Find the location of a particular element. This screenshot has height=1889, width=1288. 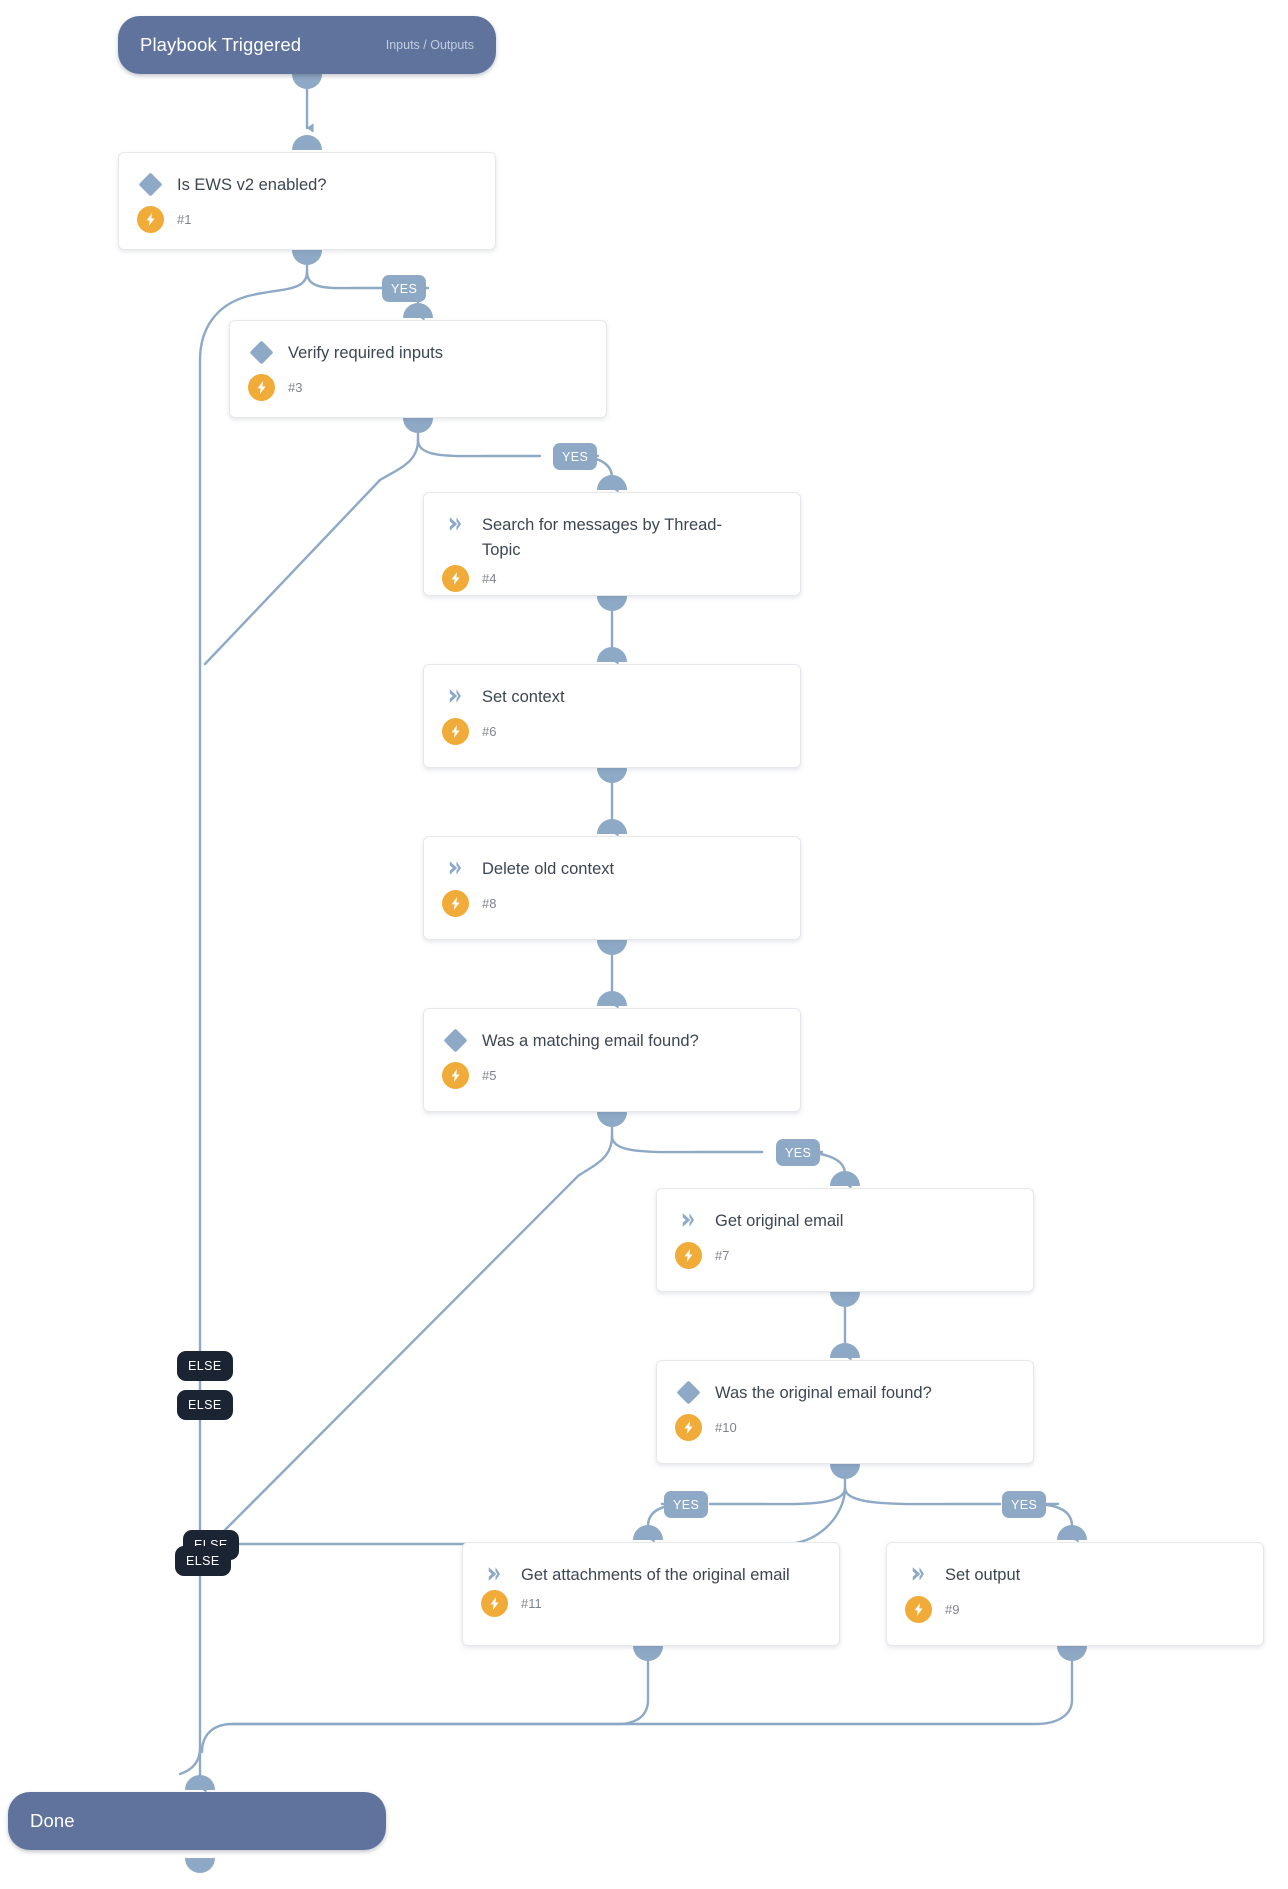

edge-label-yes-4: YES is located at coordinates (686, 1504).